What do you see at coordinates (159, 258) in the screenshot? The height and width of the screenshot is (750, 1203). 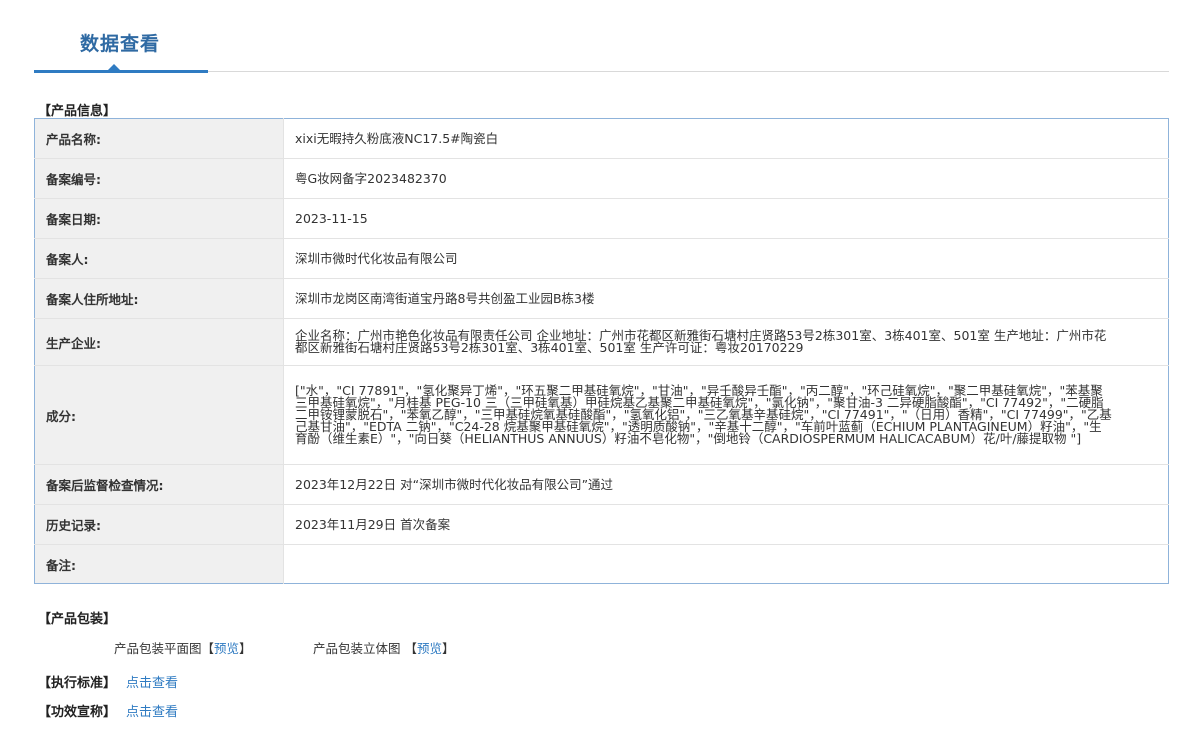 I see `info-row-key: 备案人:` at bounding box center [159, 258].